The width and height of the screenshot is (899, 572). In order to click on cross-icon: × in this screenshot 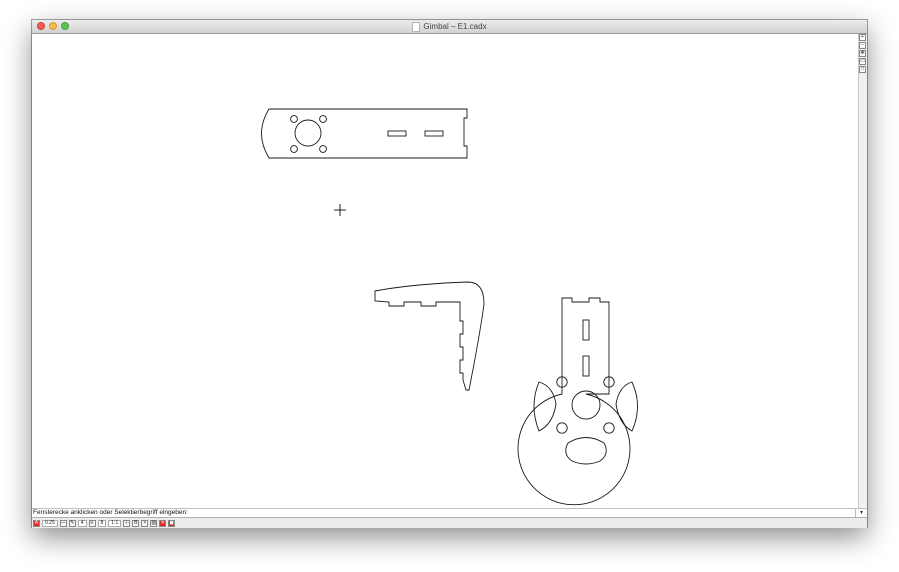, I will do `click(145, 523)`.